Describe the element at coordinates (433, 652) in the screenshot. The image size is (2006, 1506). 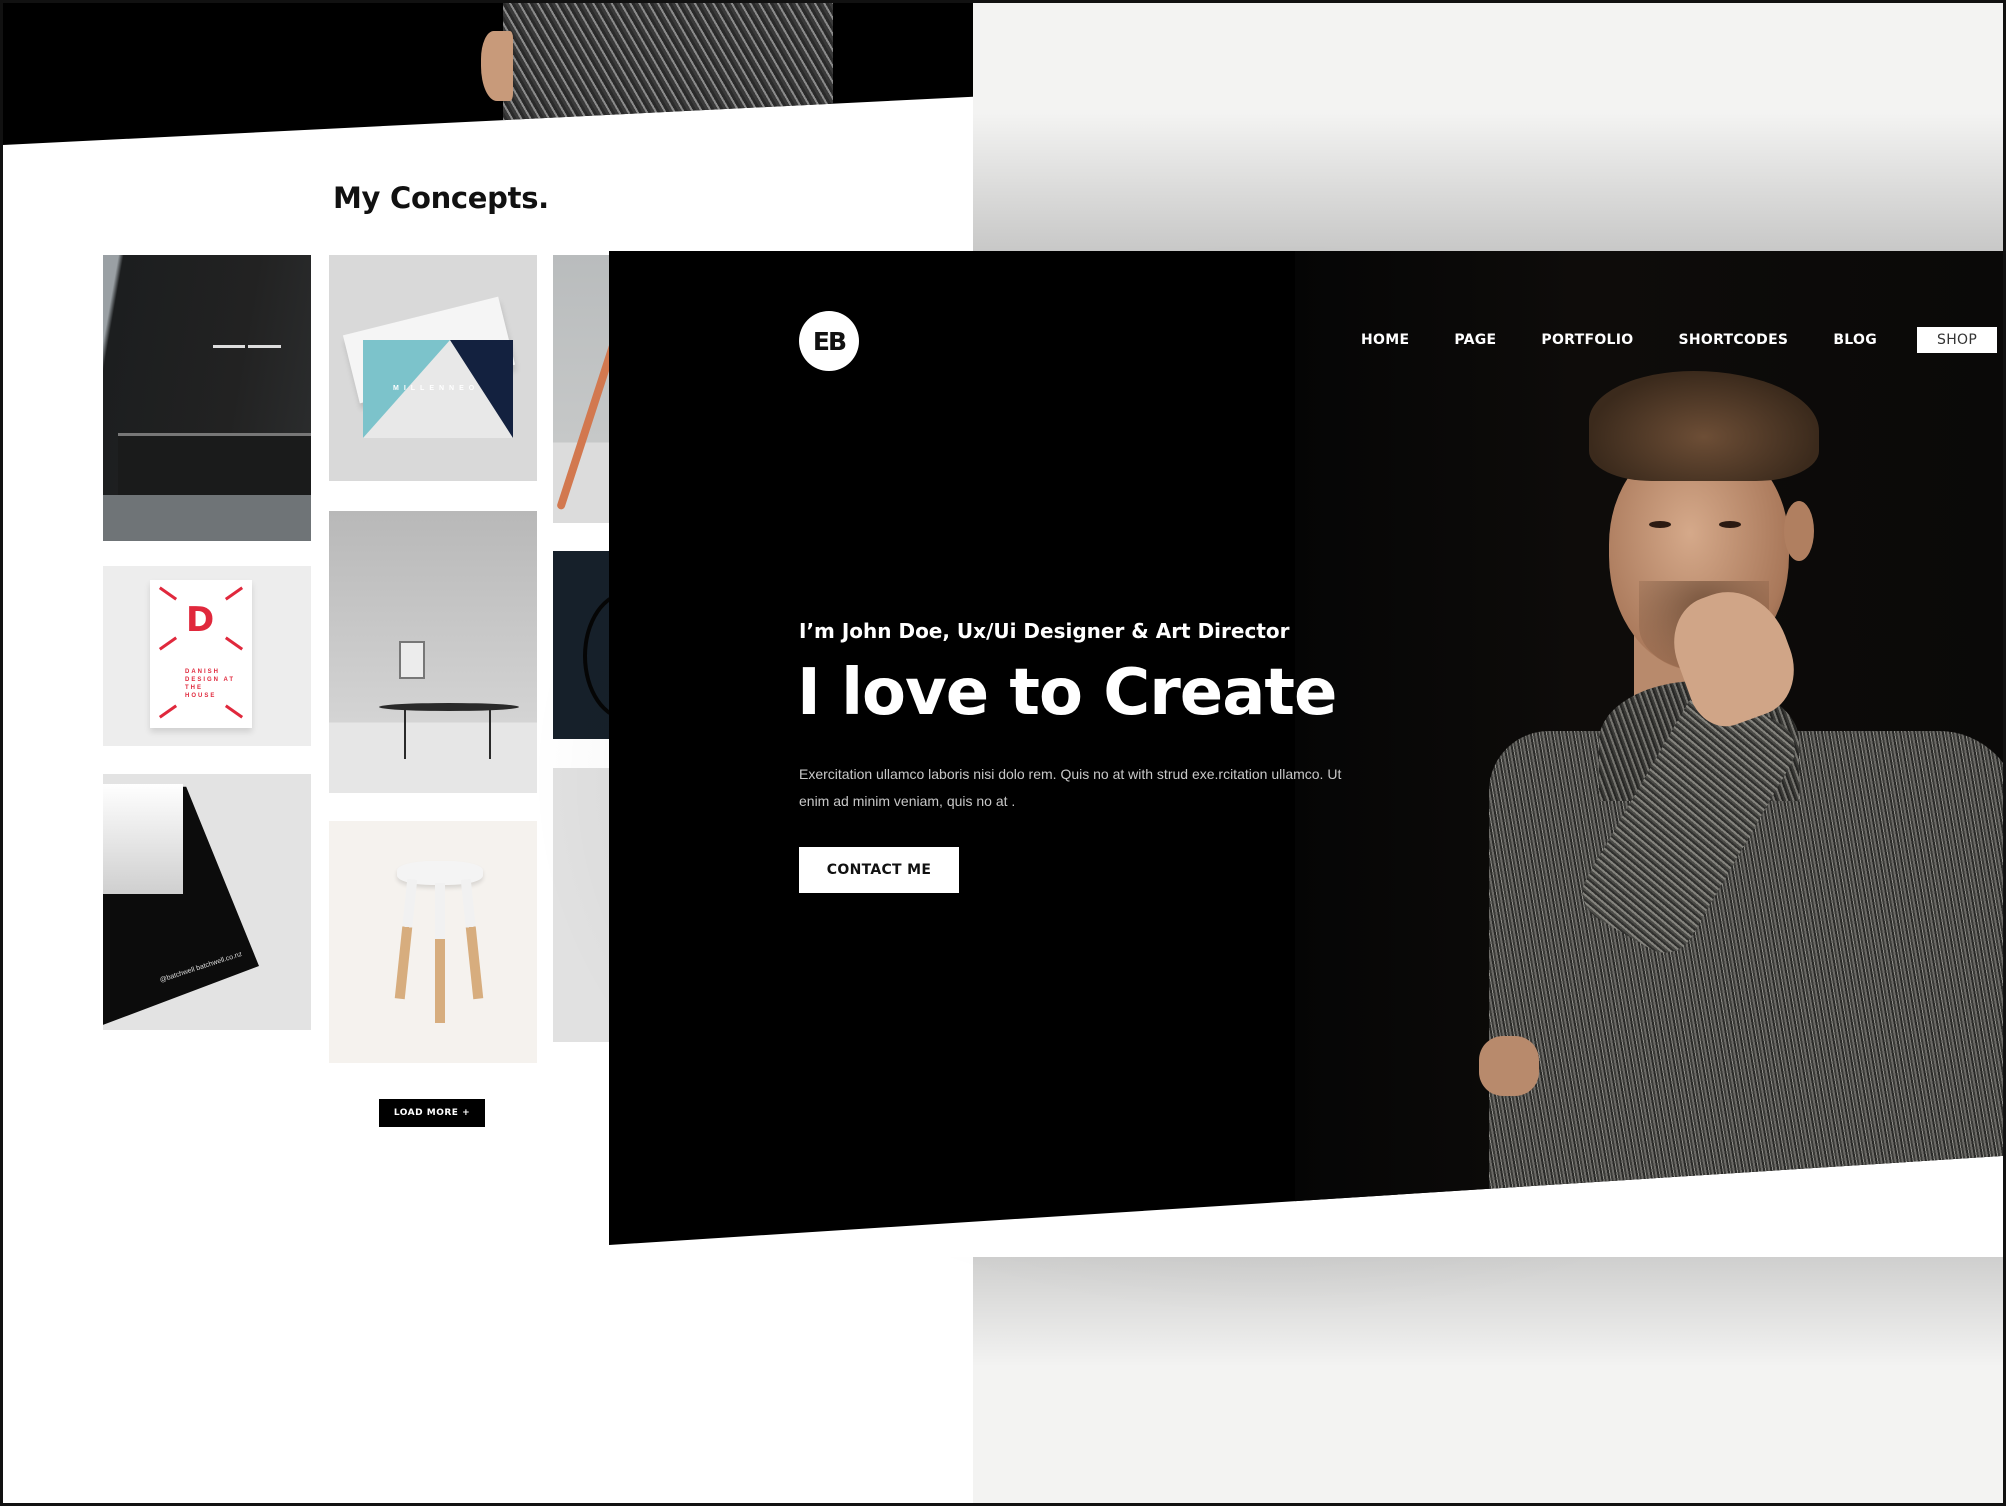
I see `portfolio-tile-room` at that location.